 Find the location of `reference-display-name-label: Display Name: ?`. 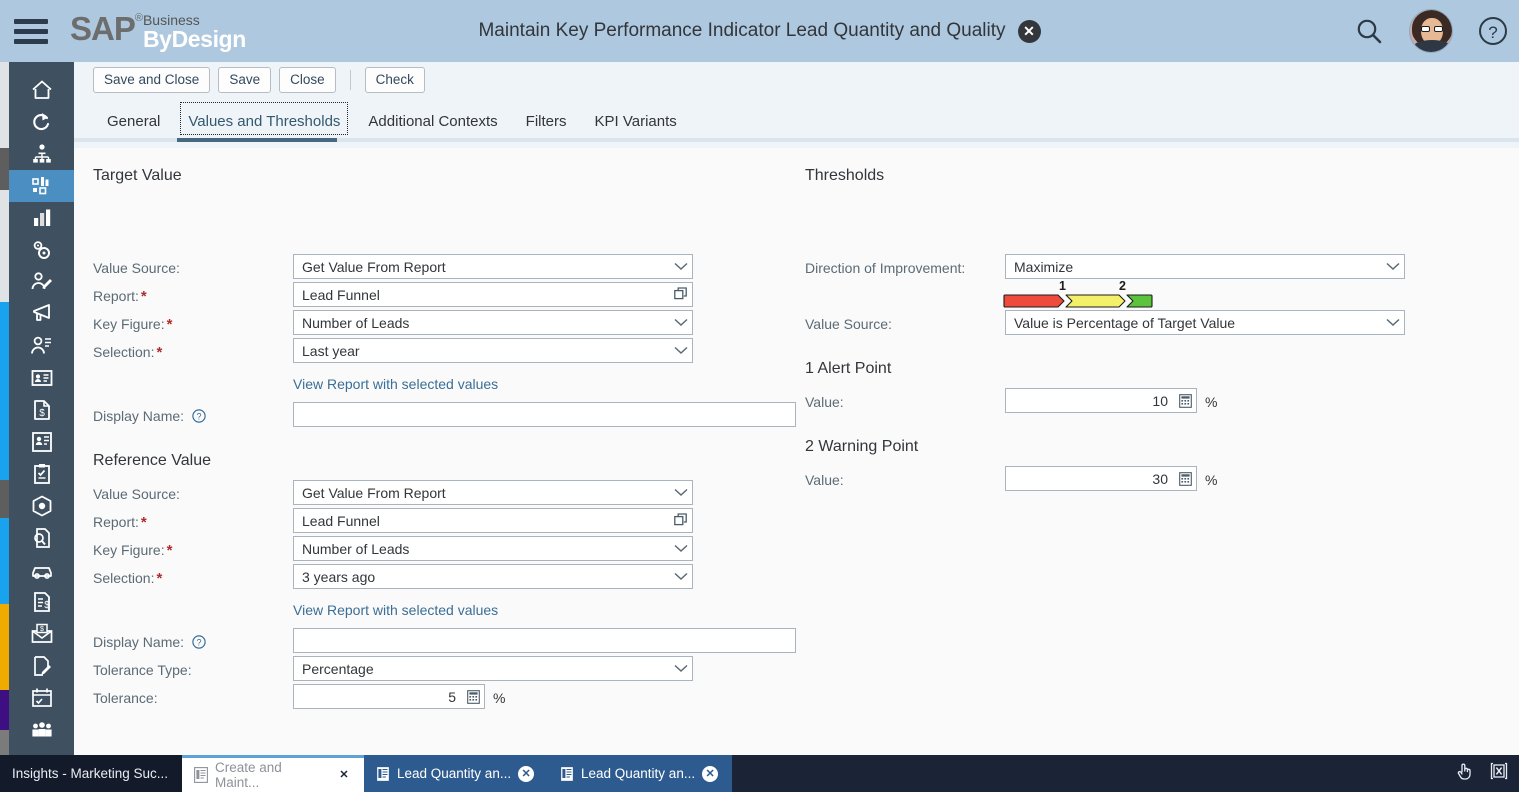

reference-display-name-label: Display Name: ? is located at coordinates (149, 643).